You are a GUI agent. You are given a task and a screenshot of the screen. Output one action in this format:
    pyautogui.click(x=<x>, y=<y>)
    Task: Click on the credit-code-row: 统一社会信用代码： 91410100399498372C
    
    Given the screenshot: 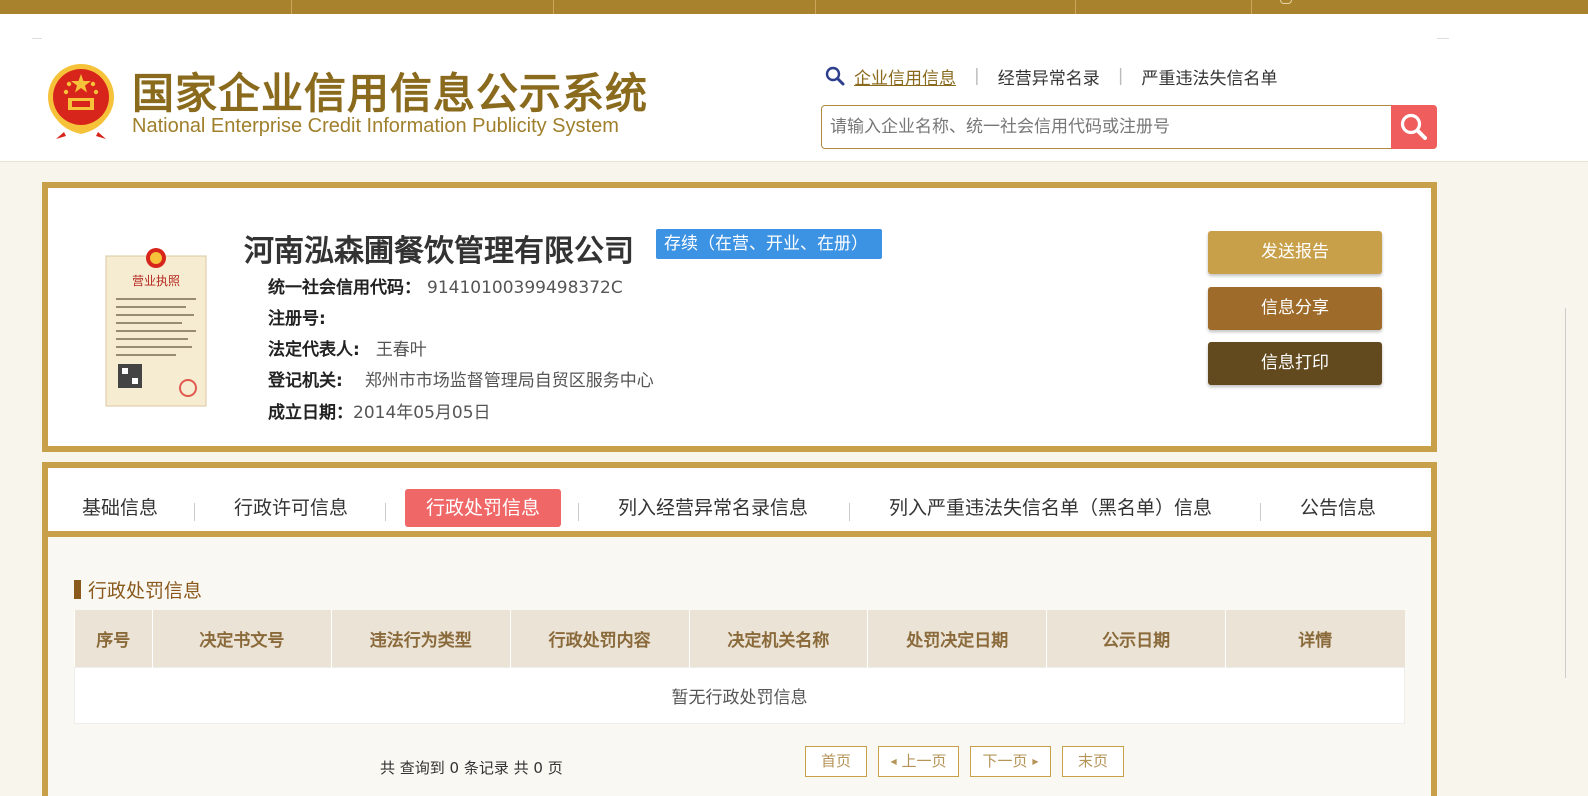 What is the action you would take?
    pyautogui.click(x=445, y=285)
    